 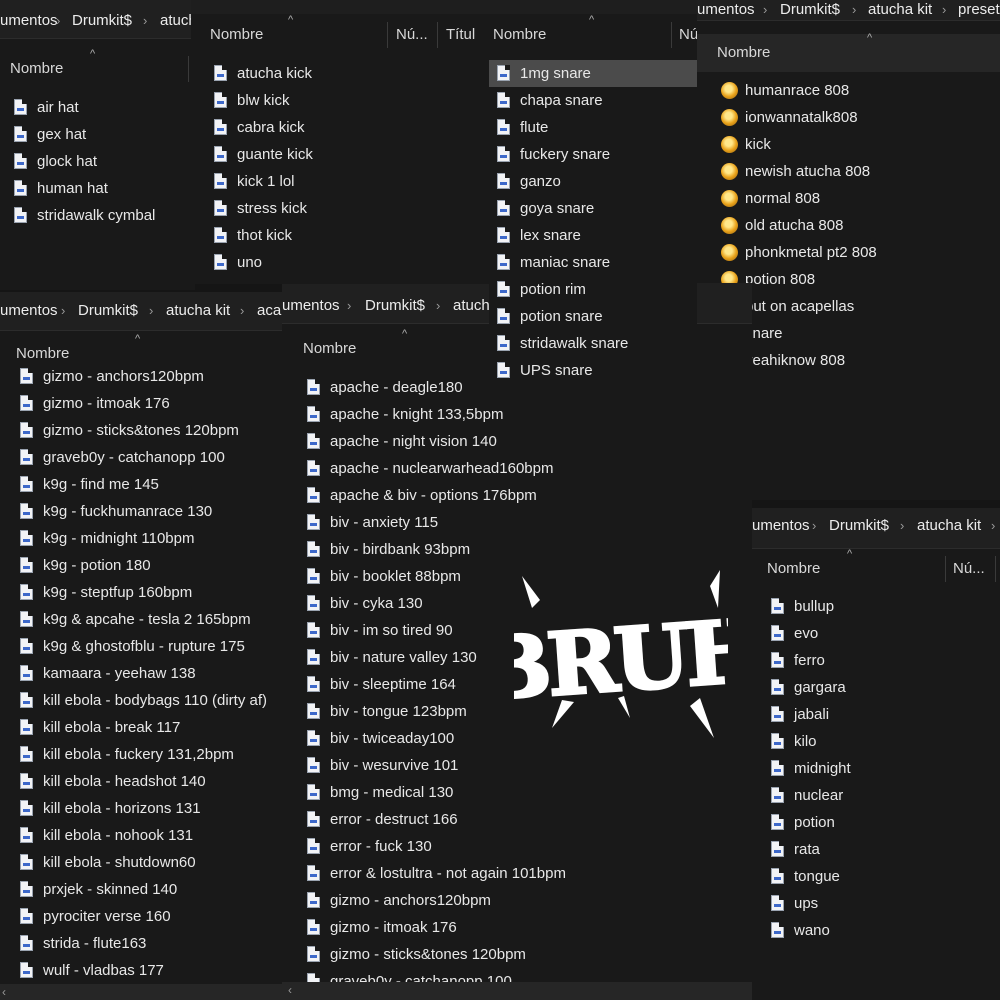 I want to click on list-item: gex hat, so click(x=97, y=134).